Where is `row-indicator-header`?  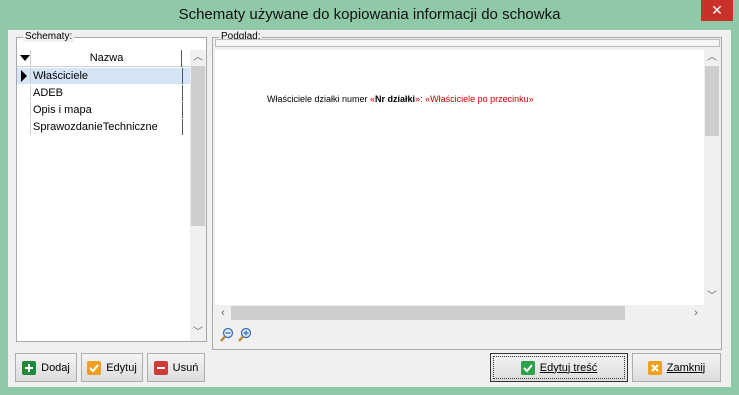
row-indicator-header is located at coordinates (24, 58).